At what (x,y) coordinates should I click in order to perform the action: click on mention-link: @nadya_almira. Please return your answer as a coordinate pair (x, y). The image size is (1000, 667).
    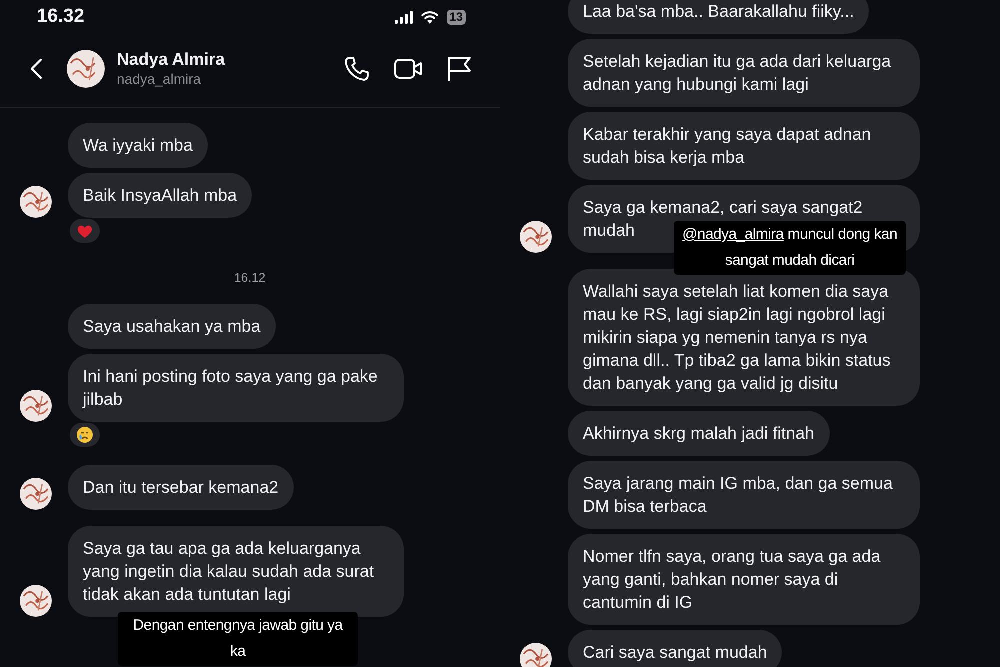
    Looking at the image, I should click on (733, 234).